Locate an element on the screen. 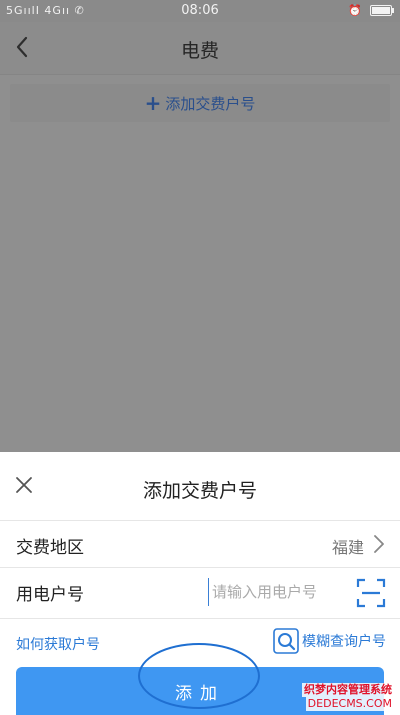  fuzzy-search-label: 模糊查询户号 is located at coordinates (344, 642).